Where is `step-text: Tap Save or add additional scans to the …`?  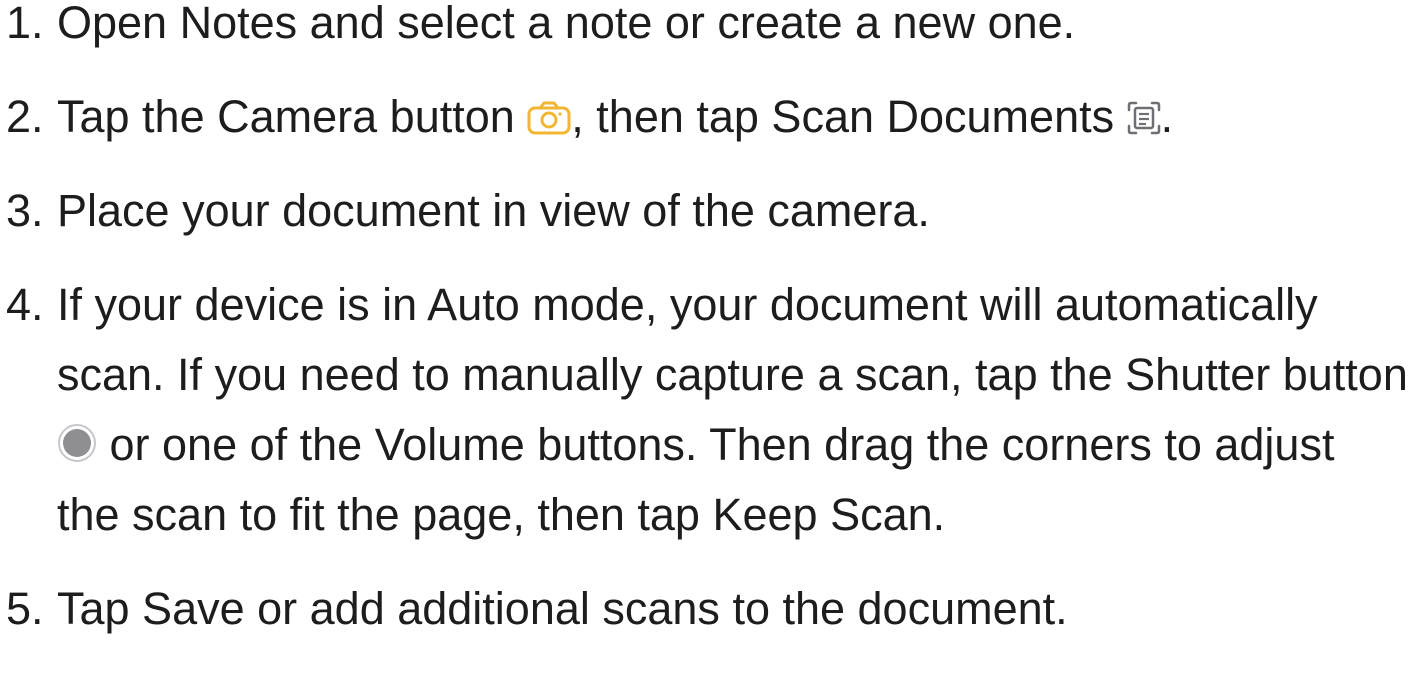 step-text: Tap Save or add additional scans to the … is located at coordinates (562, 608).